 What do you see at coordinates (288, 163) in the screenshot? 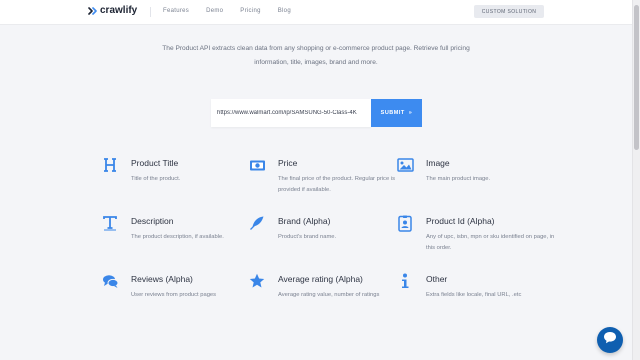
I see `feature-title: Price` at bounding box center [288, 163].